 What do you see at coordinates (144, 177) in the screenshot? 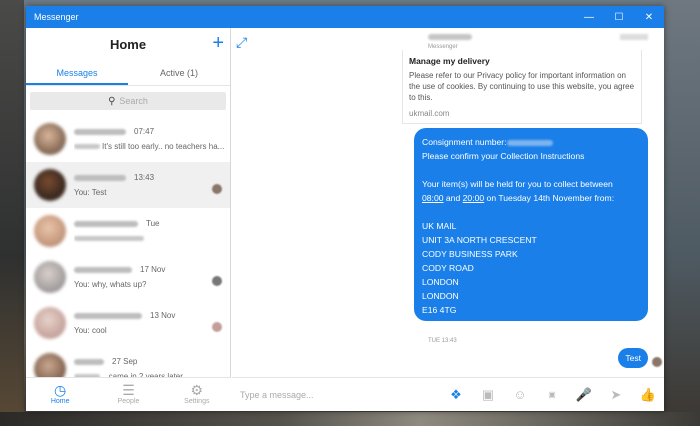
I see `conversation-time: 13:43` at bounding box center [144, 177].